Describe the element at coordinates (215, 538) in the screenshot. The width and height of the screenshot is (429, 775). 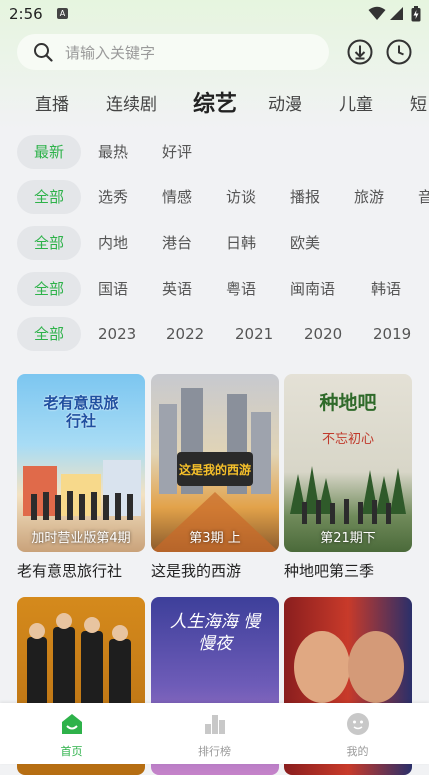
I see `poster-episode-badge: 第3期 上` at that location.